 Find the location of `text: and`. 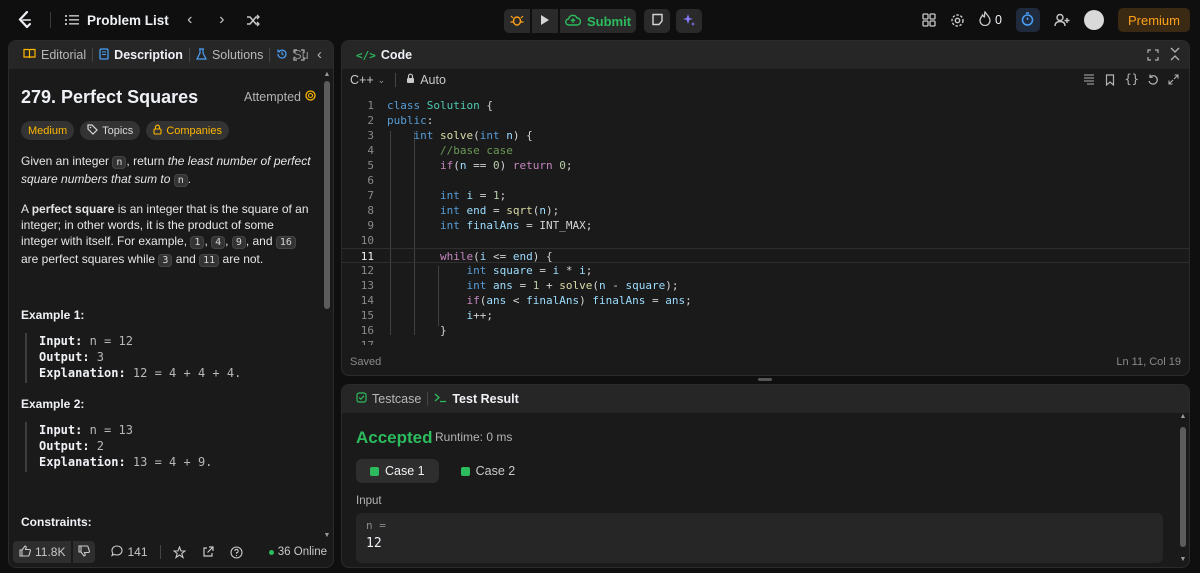

text: and is located at coordinates (186, 259).